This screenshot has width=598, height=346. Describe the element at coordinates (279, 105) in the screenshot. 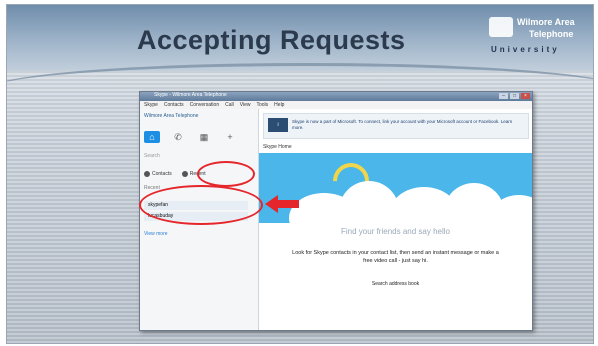

I see `menu-help: Help` at that location.